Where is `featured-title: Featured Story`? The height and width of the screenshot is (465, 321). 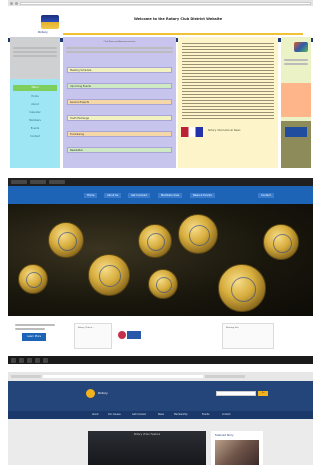 featured-title: Featured Story is located at coordinates (224, 435).